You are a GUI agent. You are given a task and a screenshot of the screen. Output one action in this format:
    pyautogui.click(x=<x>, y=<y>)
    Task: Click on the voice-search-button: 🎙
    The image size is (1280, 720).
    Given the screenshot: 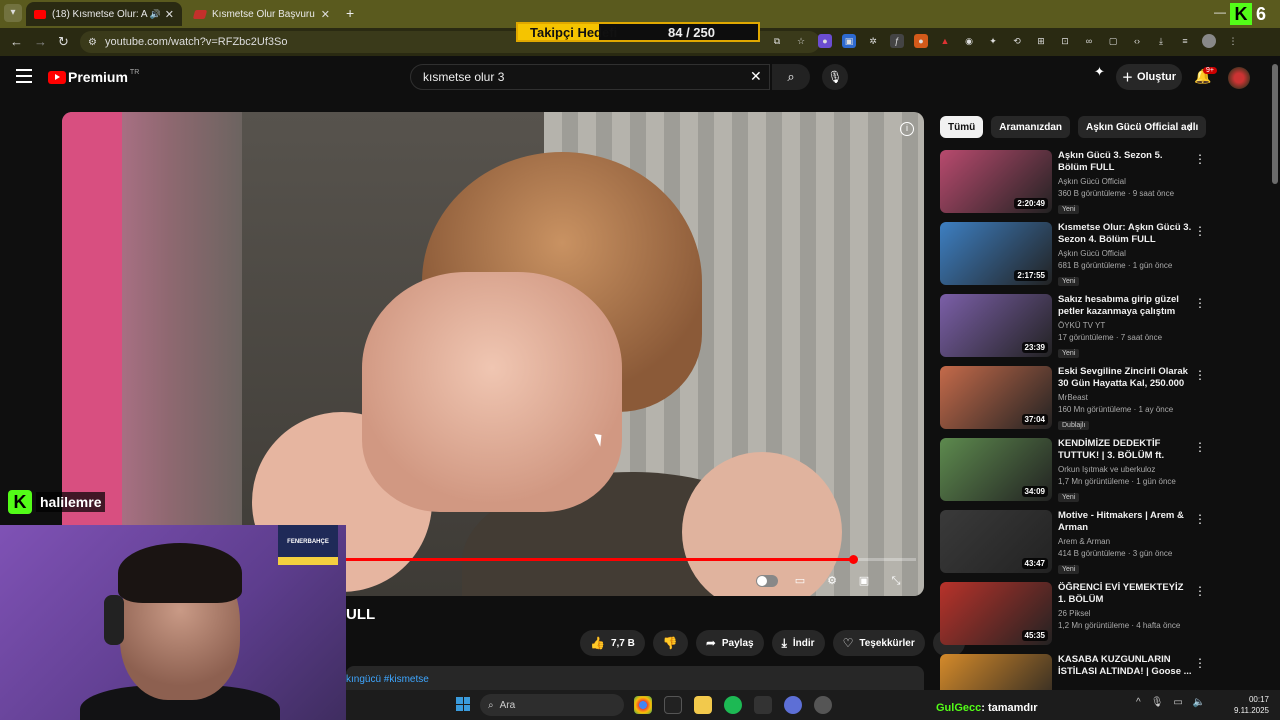 What is the action you would take?
    pyautogui.click(x=835, y=77)
    